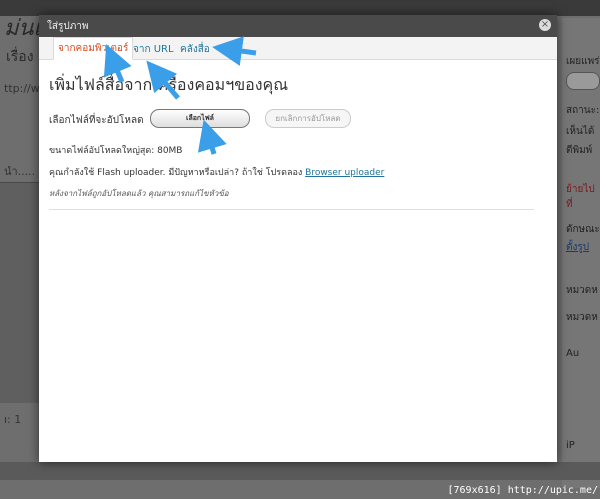 Image resolution: width=600 pixels, height=499 pixels. Describe the element at coordinates (570, 445) in the screenshot. I see `background-sidebar-item: iP` at that location.